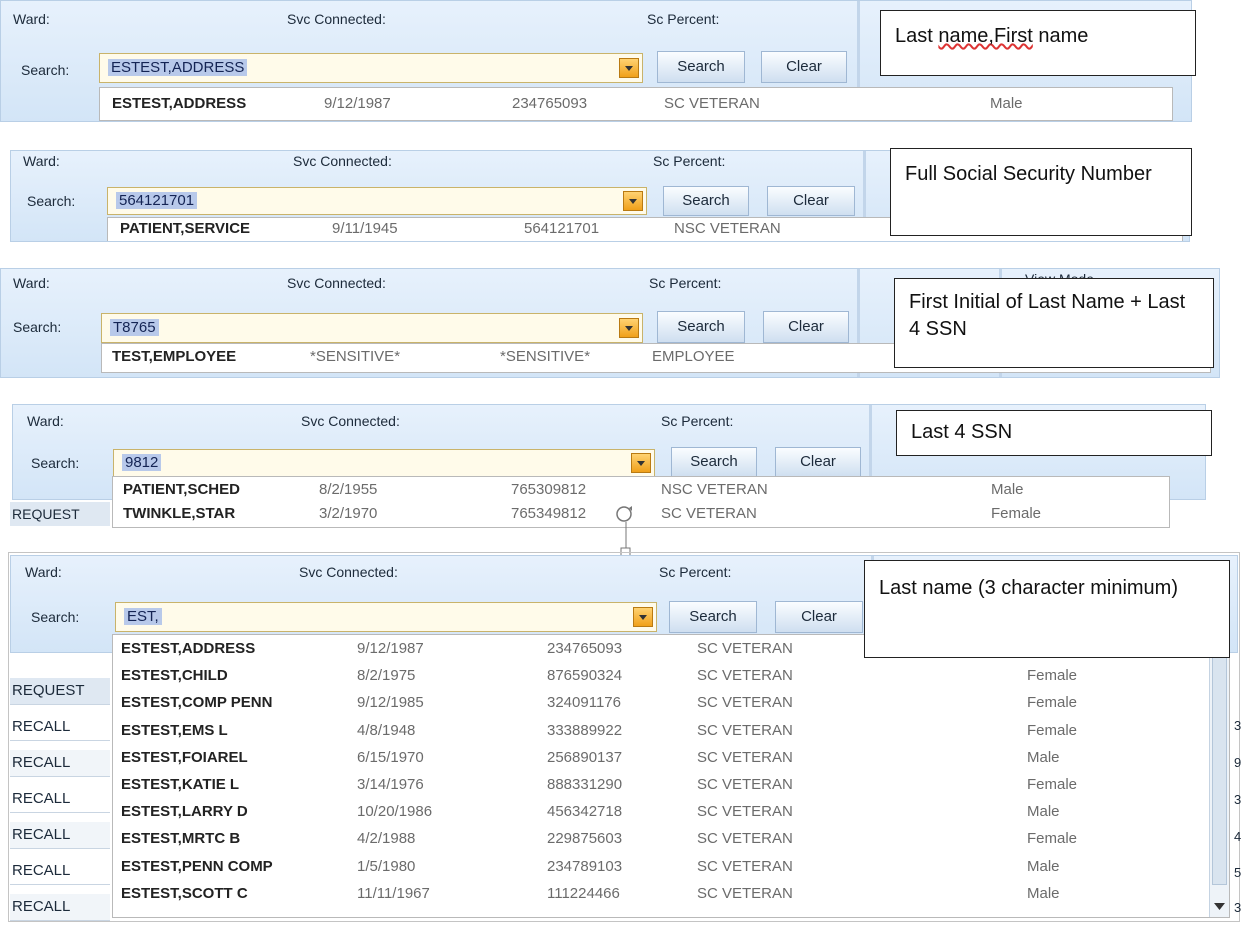  Describe the element at coordinates (386, 866) in the screenshot. I see `result-dob: 1/5/1980` at that location.